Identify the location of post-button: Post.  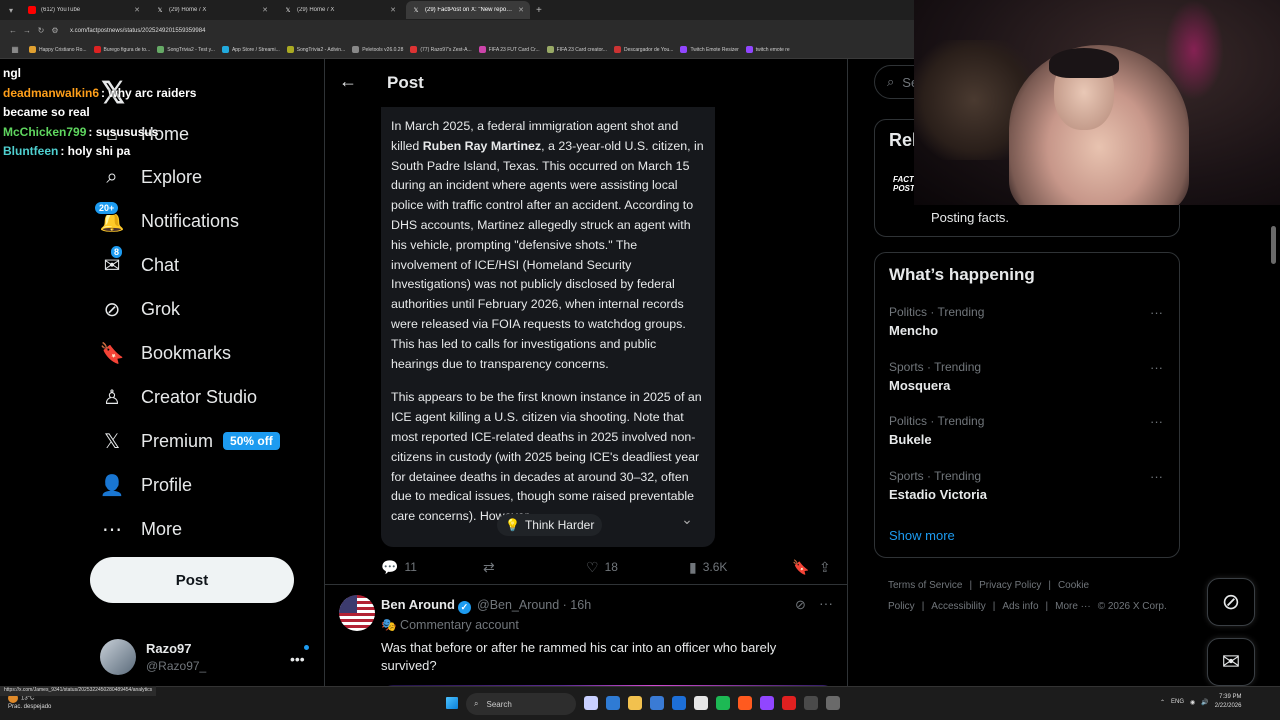
(192, 580).